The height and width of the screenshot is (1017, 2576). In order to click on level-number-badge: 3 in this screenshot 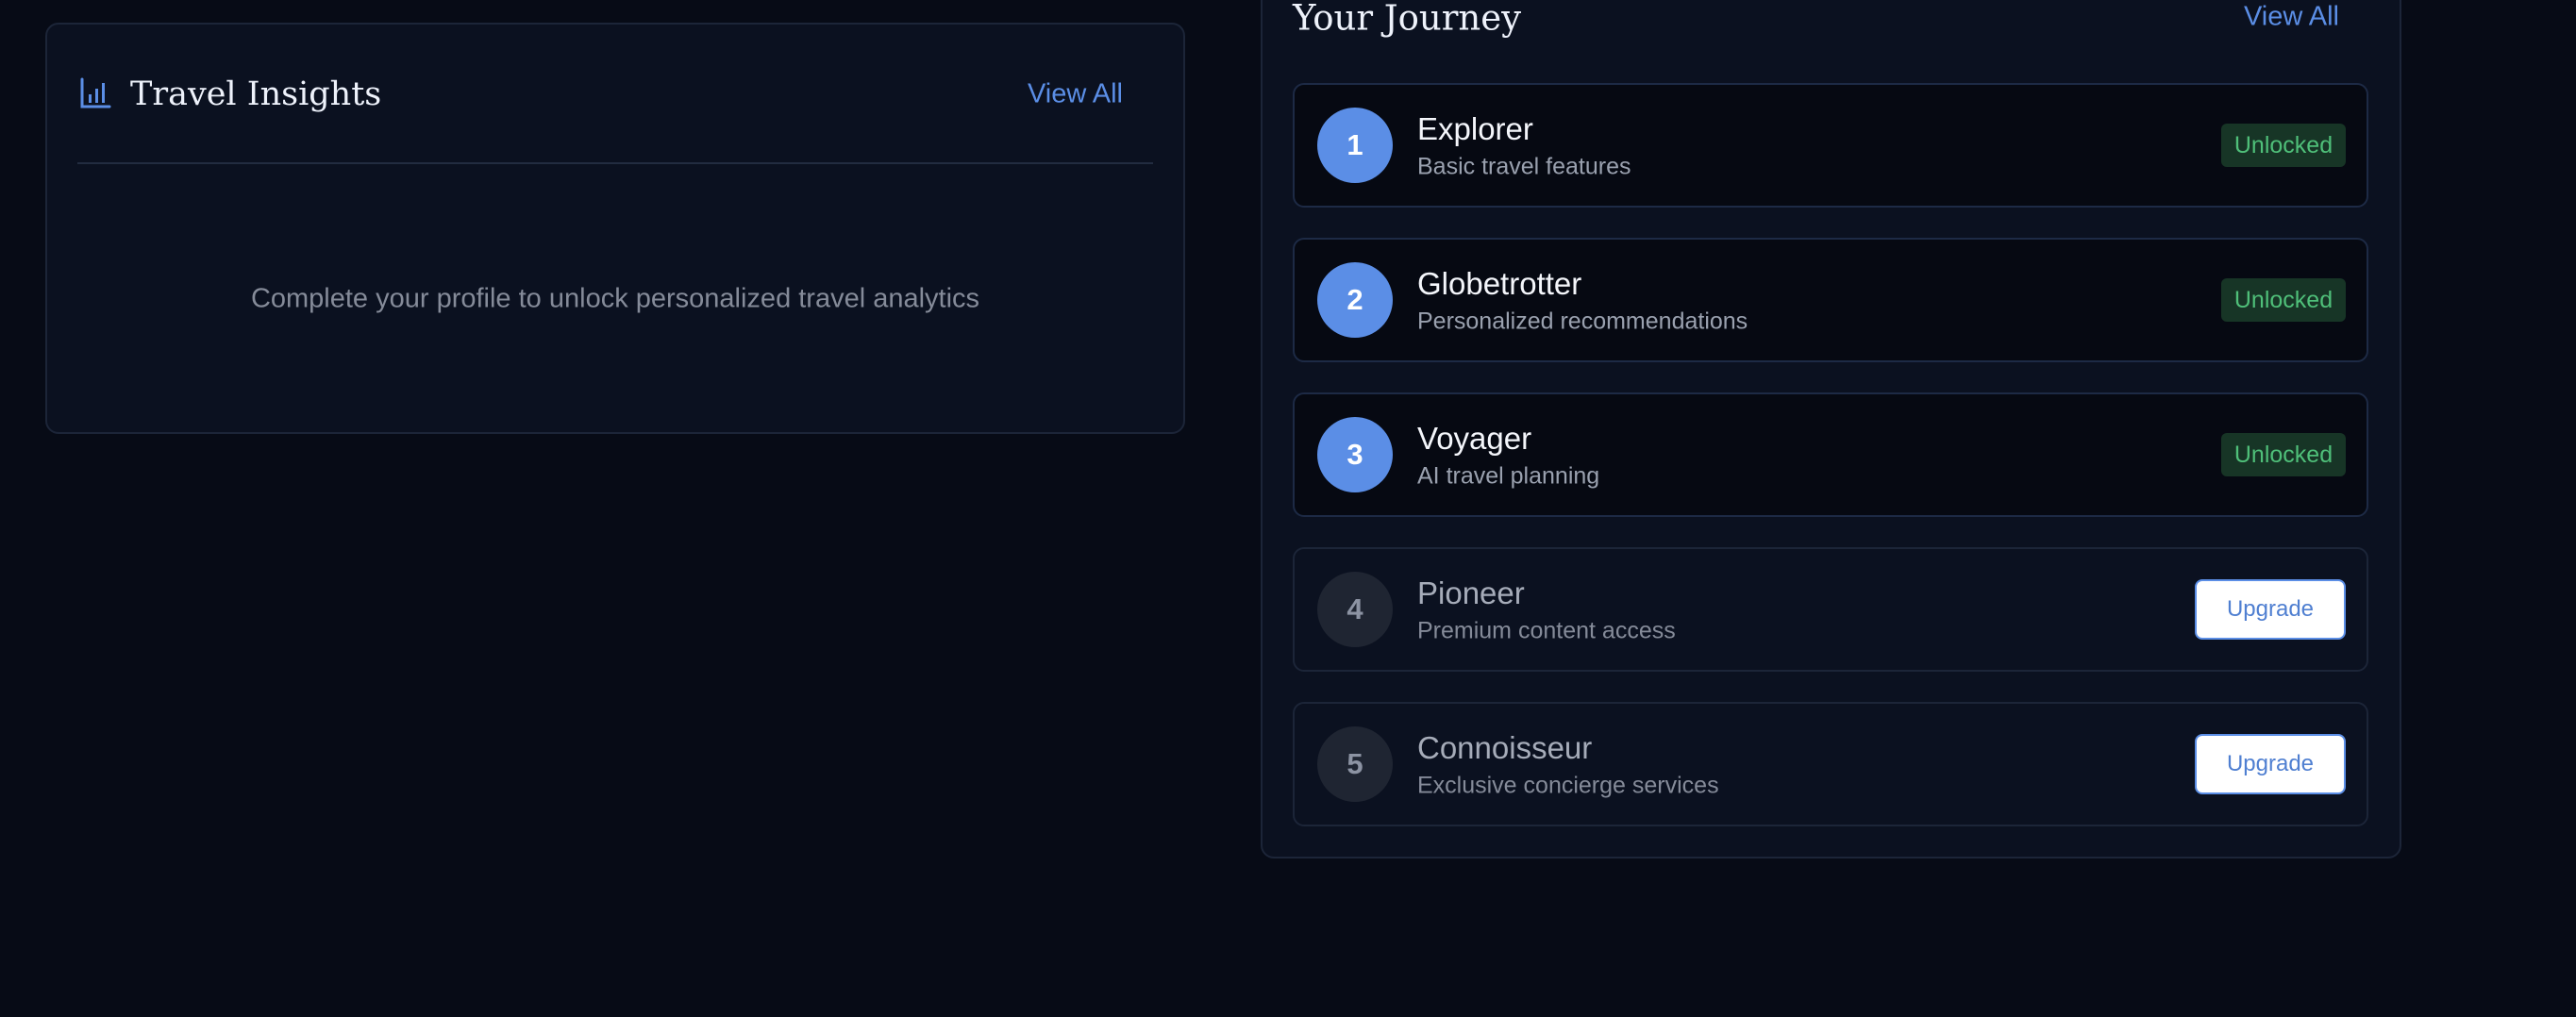, I will do `click(1355, 454)`.